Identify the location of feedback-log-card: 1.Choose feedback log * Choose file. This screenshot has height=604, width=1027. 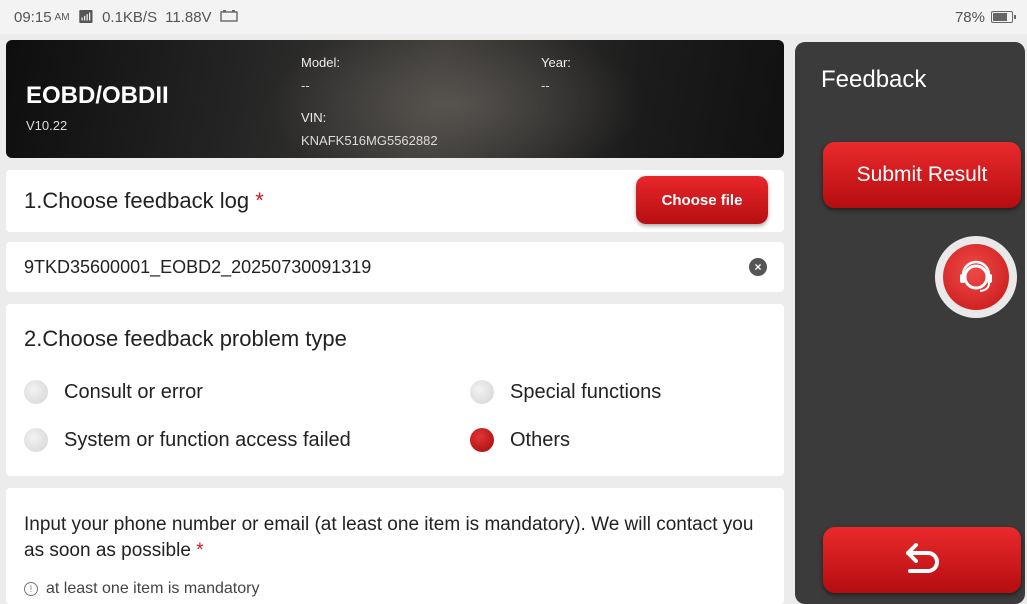
(395, 201).